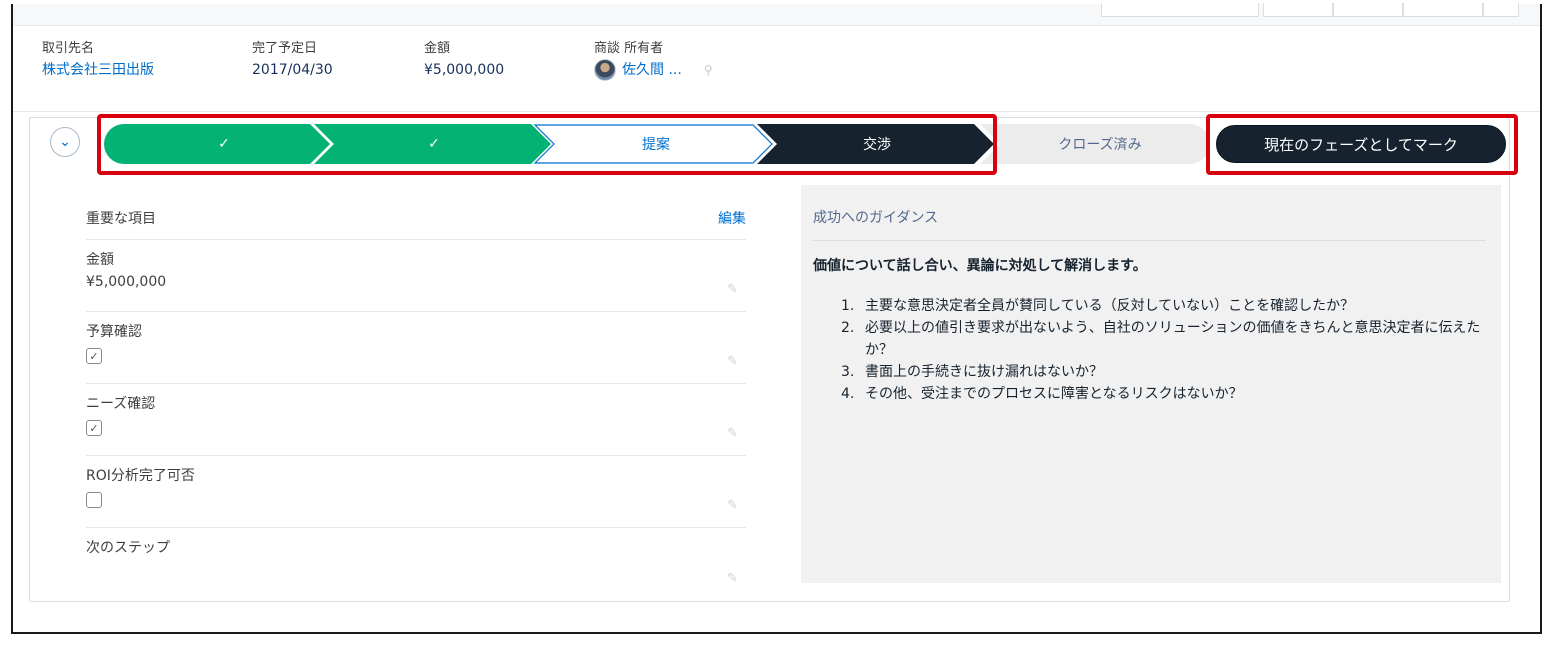  I want to click on key-field-amount: 金額 ¥5,000,000 ✎, so click(416, 276).